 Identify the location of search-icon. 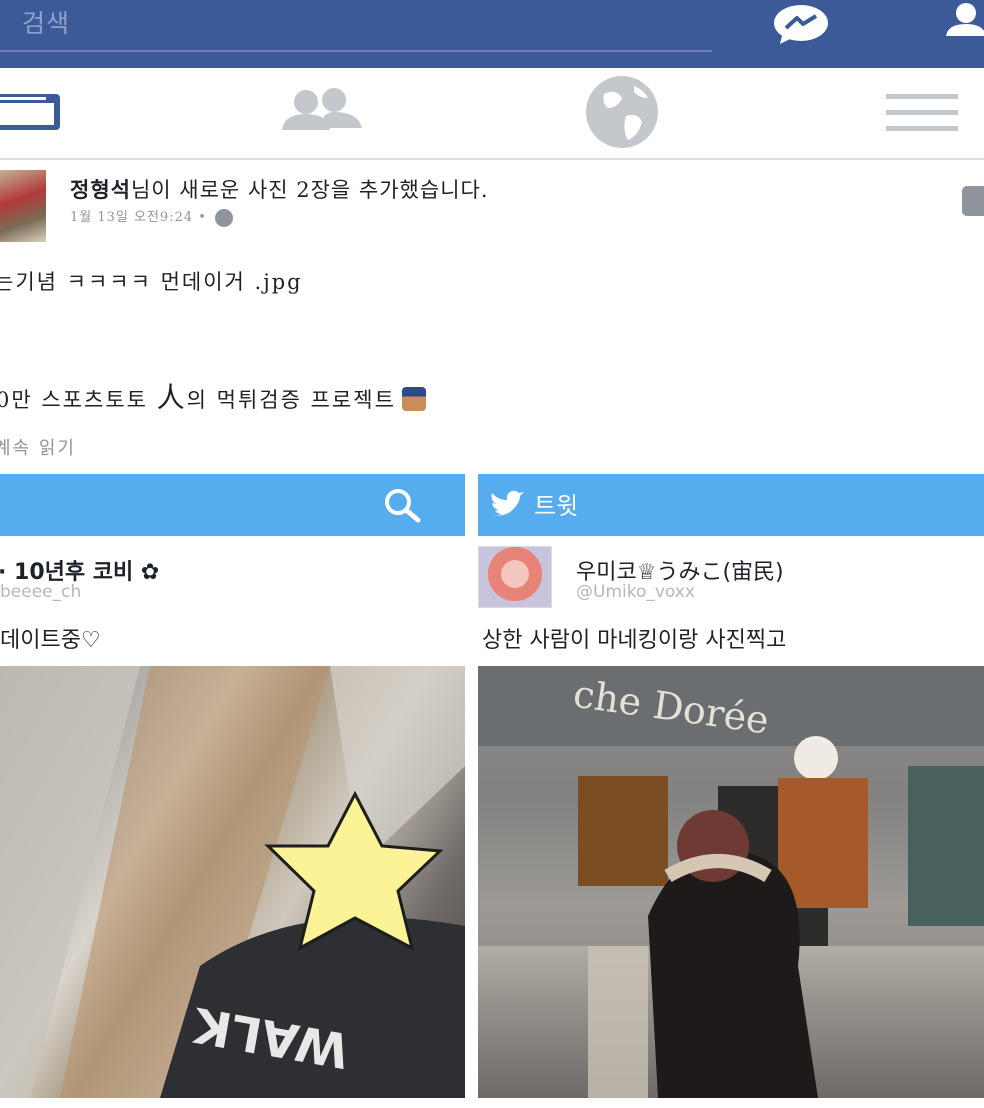
(403, 507).